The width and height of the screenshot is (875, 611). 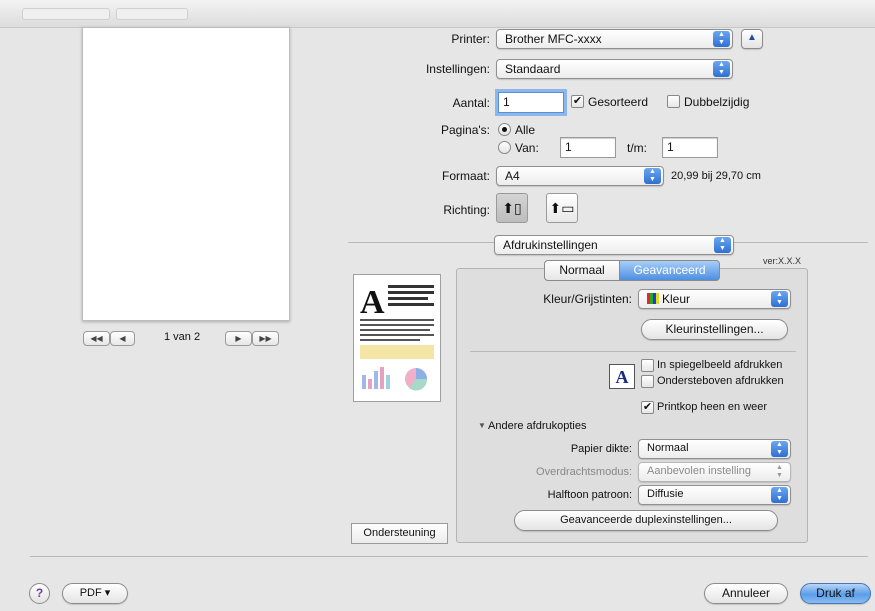 What do you see at coordinates (457, 69) in the screenshot?
I see `presets-label: Instellingen:` at bounding box center [457, 69].